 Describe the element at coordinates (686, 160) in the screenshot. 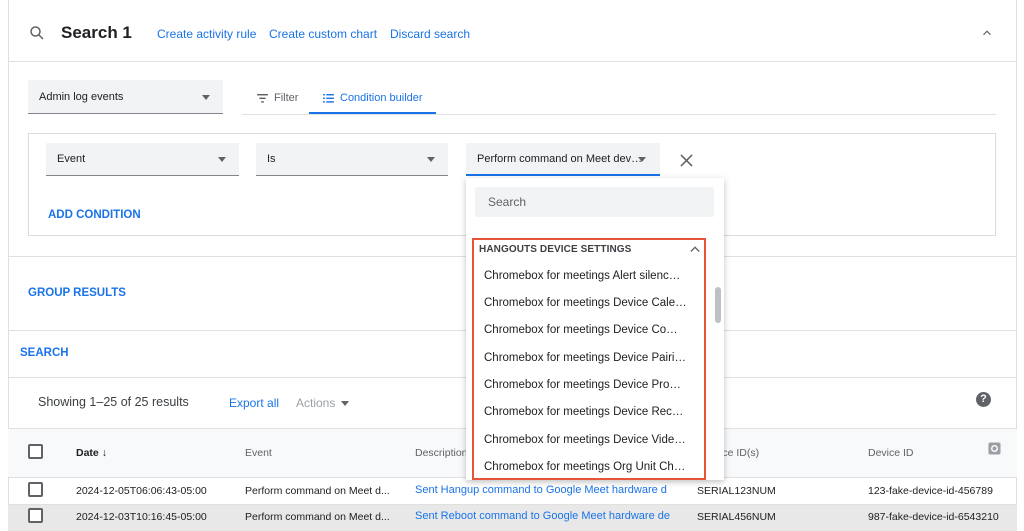

I see `close-icon` at that location.